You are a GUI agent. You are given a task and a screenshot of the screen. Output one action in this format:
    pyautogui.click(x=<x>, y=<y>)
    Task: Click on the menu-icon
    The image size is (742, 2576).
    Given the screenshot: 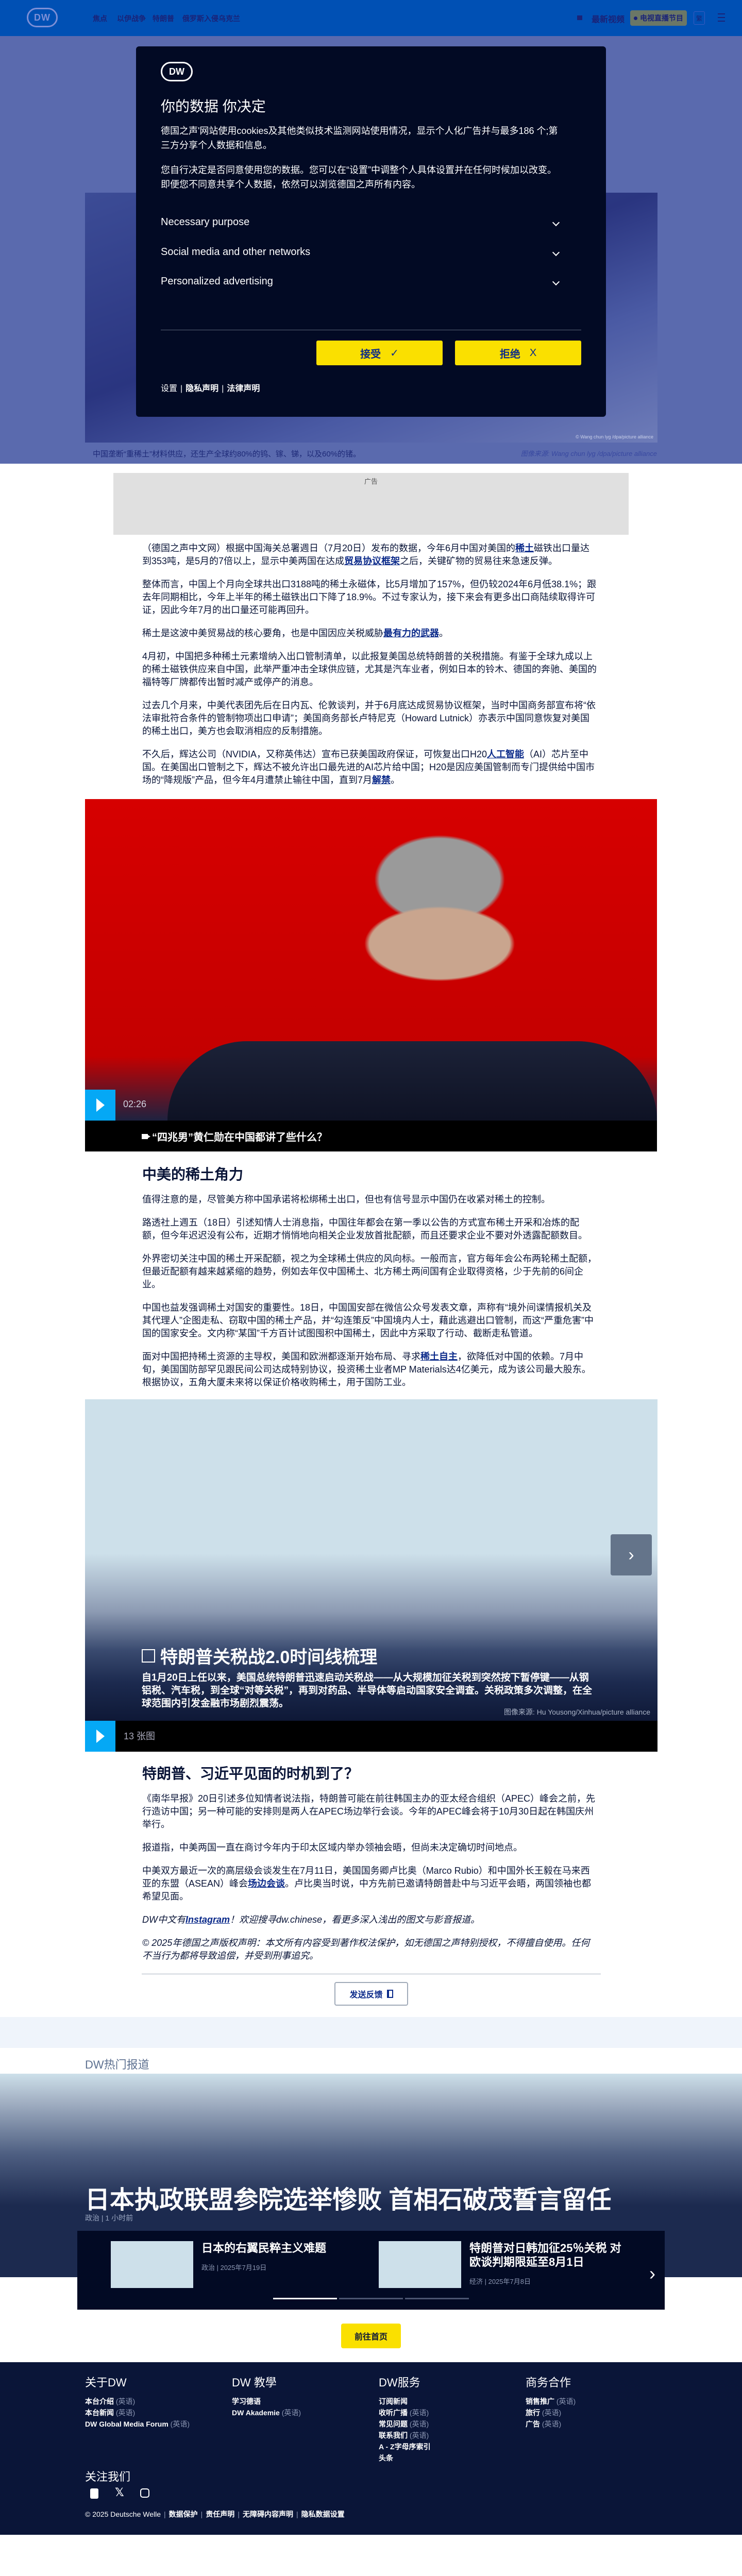 What is the action you would take?
    pyautogui.click(x=721, y=18)
    